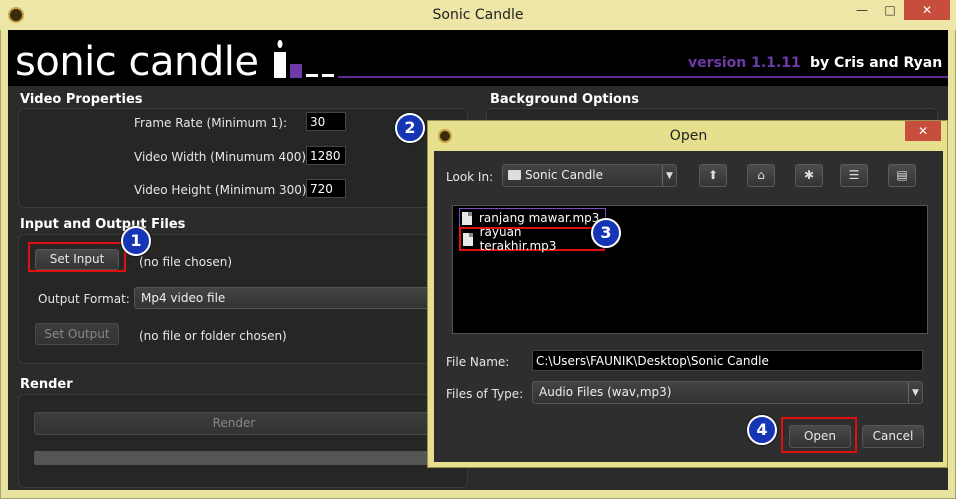  I want to click on list-view-button: ☰, so click(854, 175).